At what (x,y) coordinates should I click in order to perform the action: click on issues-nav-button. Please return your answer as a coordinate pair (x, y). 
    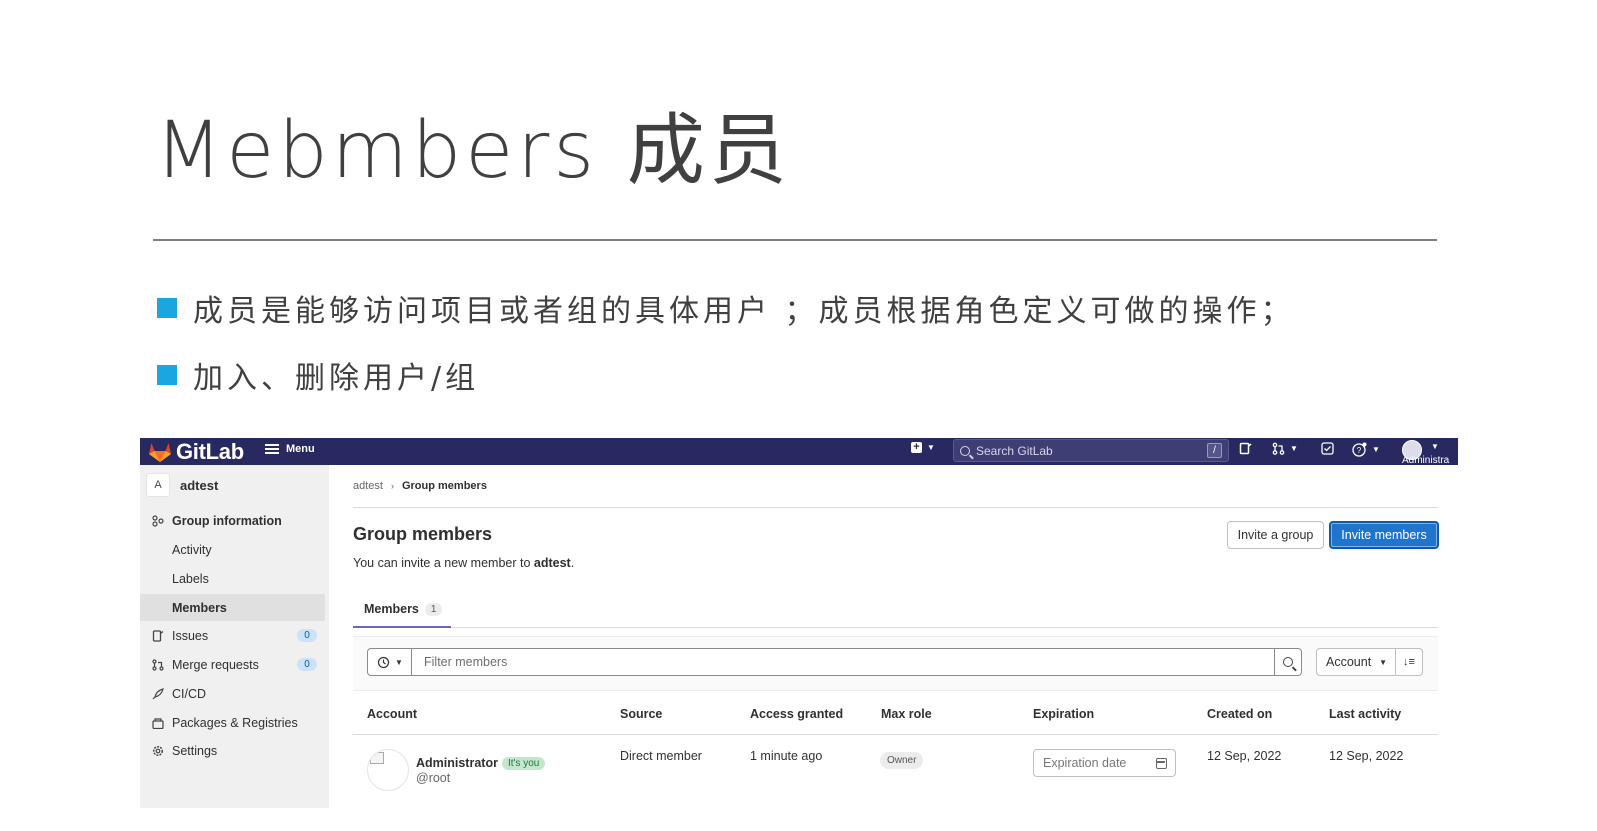
    Looking at the image, I should click on (1245, 448).